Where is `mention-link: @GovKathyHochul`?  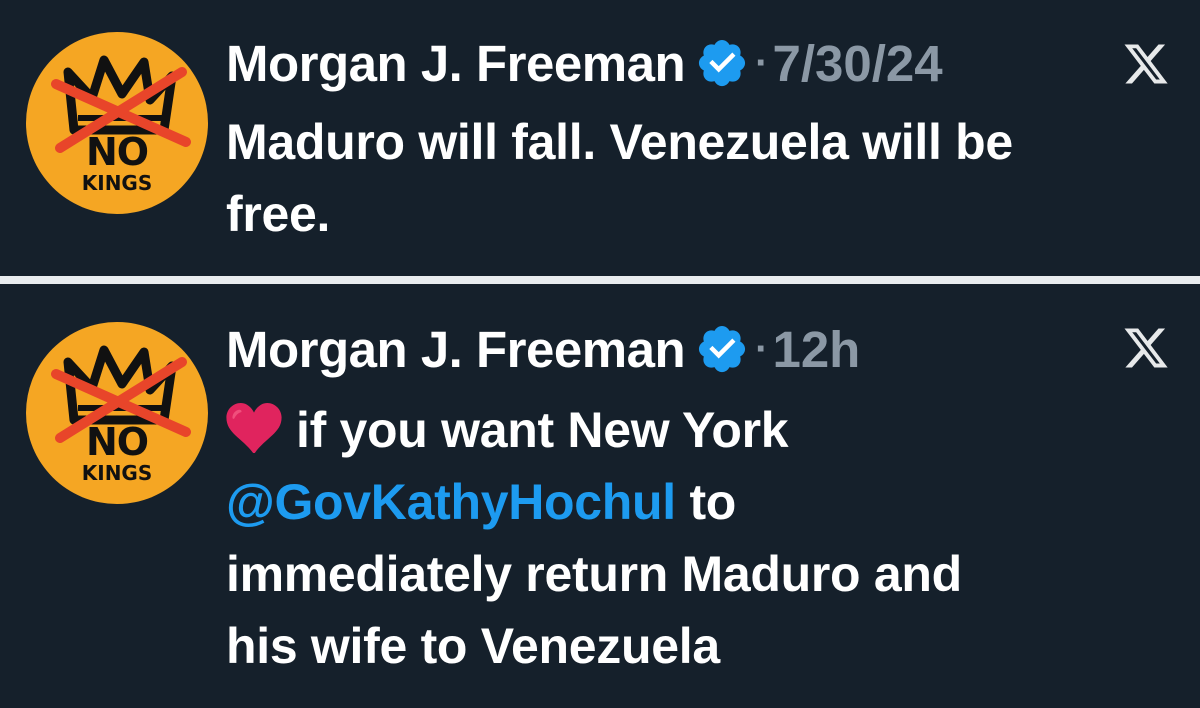 mention-link: @GovKathyHochul is located at coordinates (451, 502).